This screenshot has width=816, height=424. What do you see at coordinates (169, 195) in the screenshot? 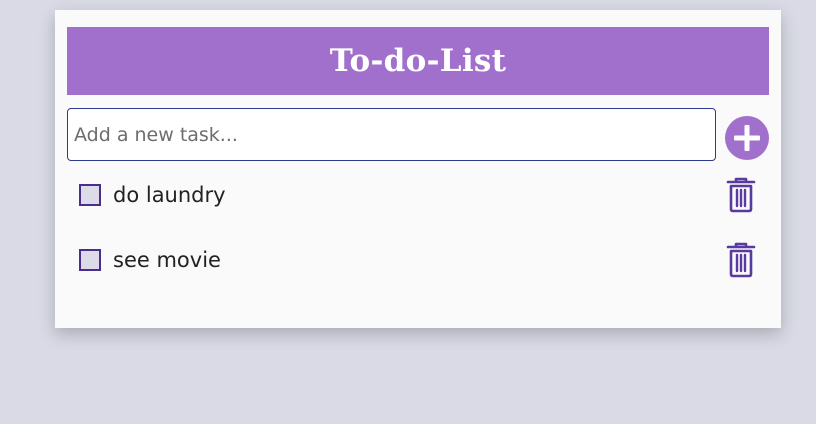
I see `task-label: do laundry` at bounding box center [169, 195].